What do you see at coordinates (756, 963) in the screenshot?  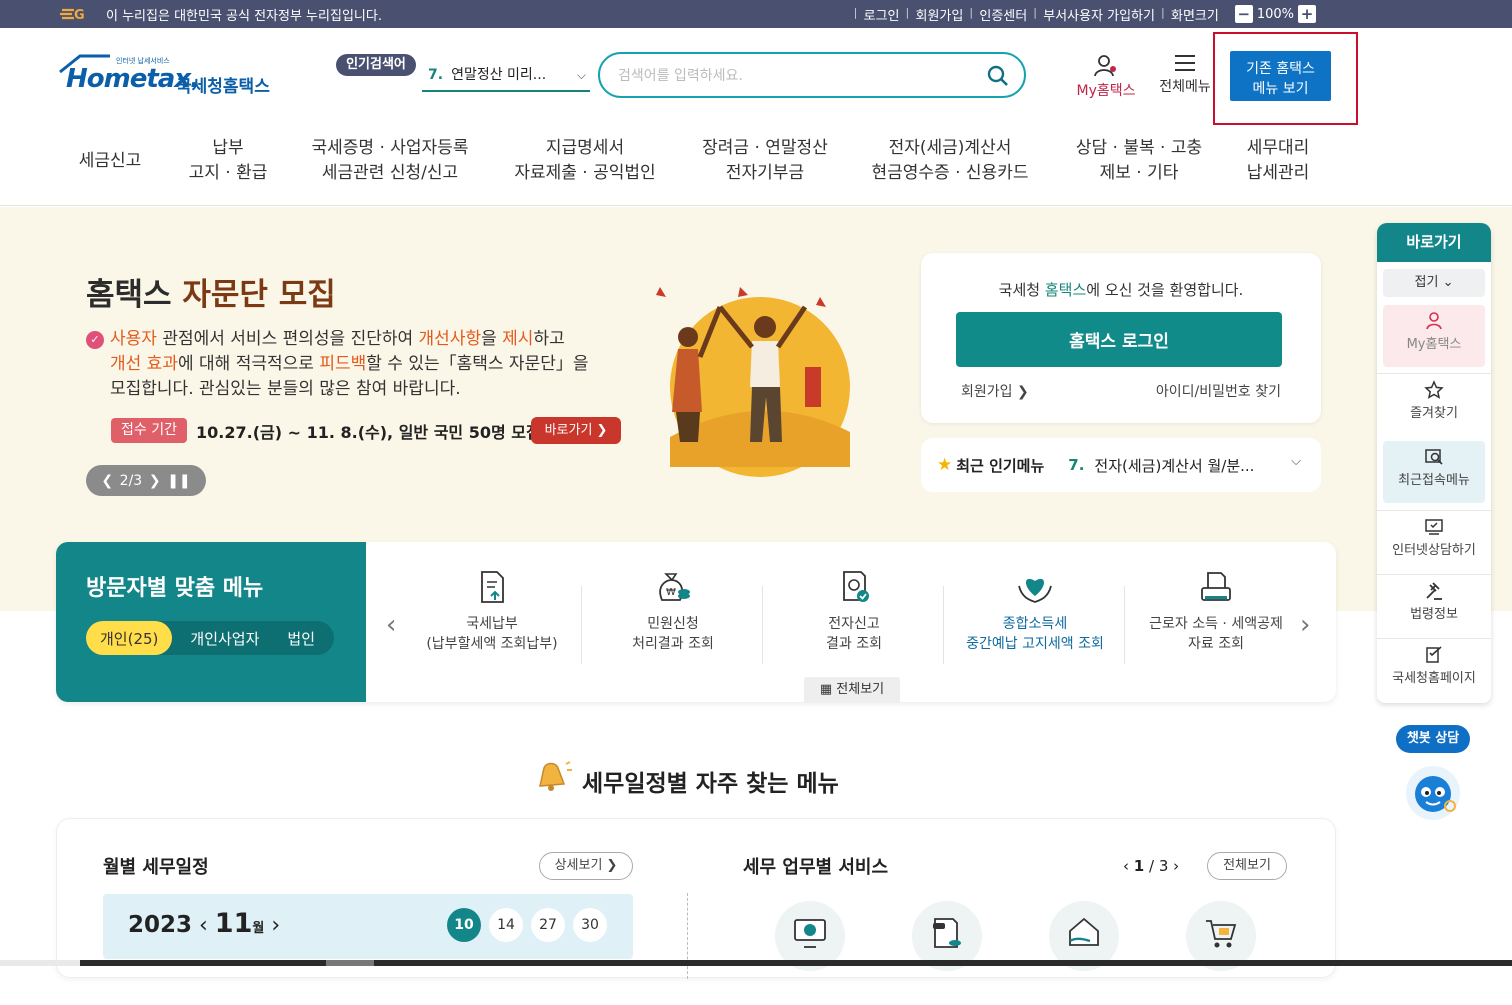 I see `horizontal-scrollbar` at bounding box center [756, 963].